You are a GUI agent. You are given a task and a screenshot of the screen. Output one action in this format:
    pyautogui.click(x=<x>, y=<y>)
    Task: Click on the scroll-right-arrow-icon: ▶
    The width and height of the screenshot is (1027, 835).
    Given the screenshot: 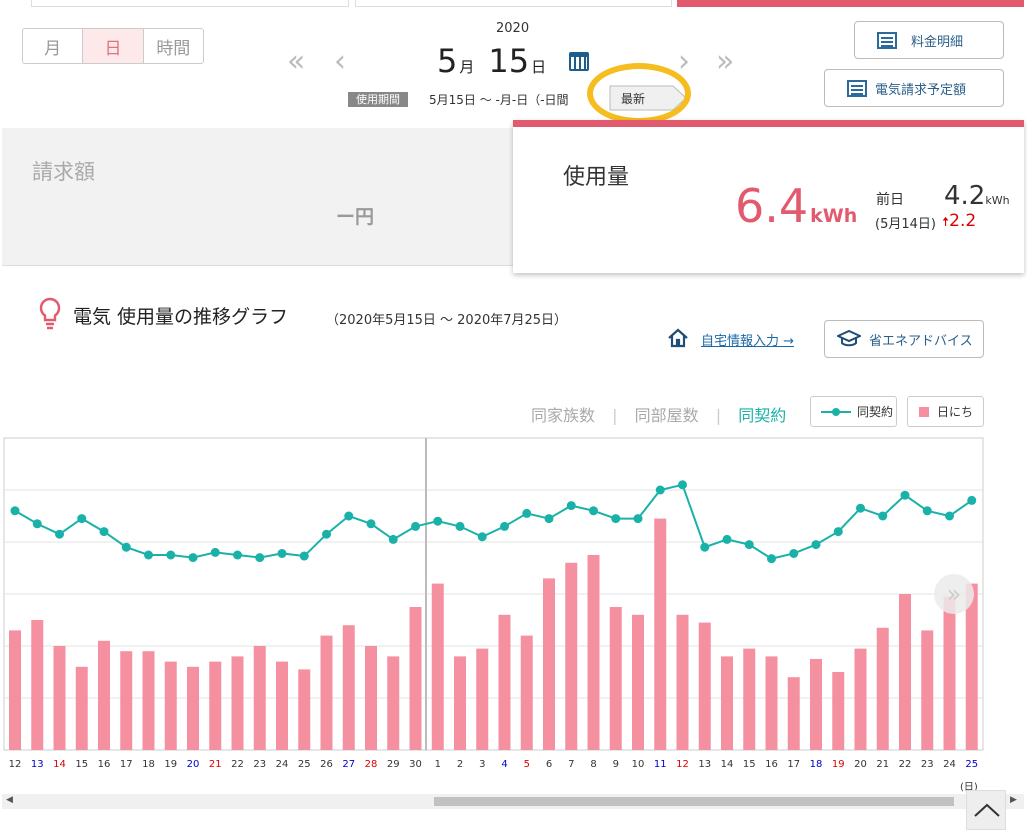 What is the action you would take?
    pyautogui.click(x=1013, y=800)
    